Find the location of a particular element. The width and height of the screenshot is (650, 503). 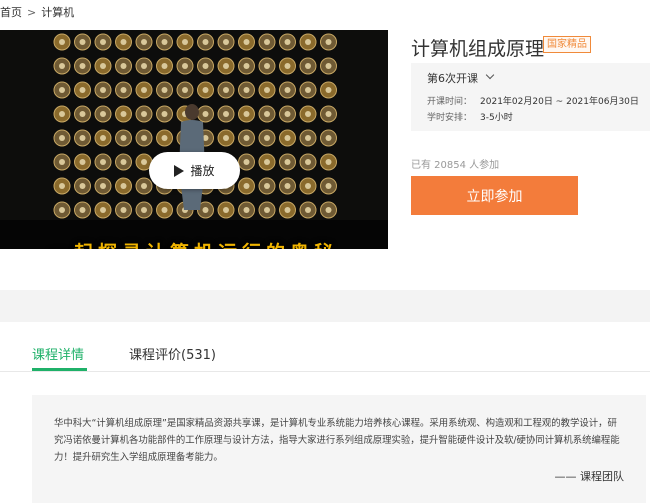

term-selector: 第6次开课 is located at coordinates (452, 78).